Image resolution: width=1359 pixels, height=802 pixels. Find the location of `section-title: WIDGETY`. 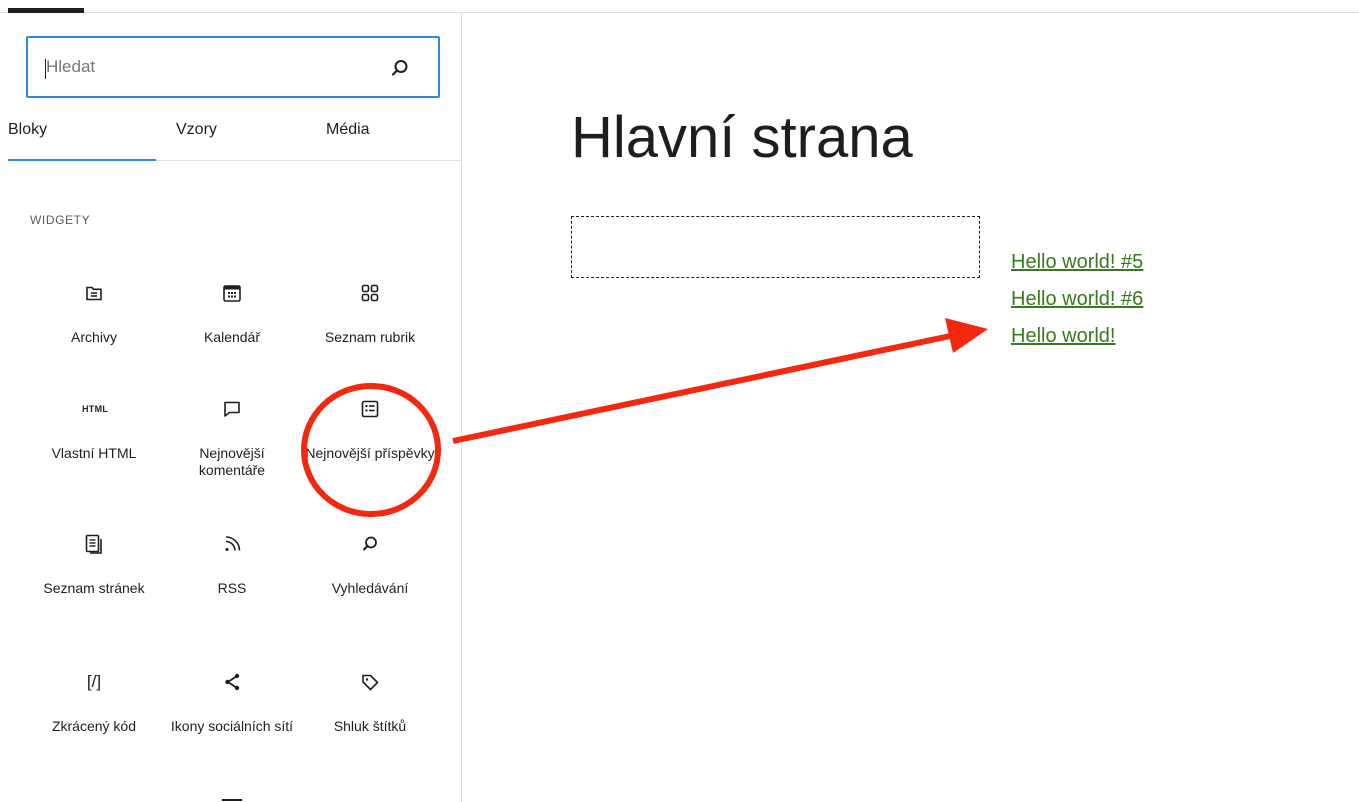

section-title: WIDGETY is located at coordinates (60, 220).